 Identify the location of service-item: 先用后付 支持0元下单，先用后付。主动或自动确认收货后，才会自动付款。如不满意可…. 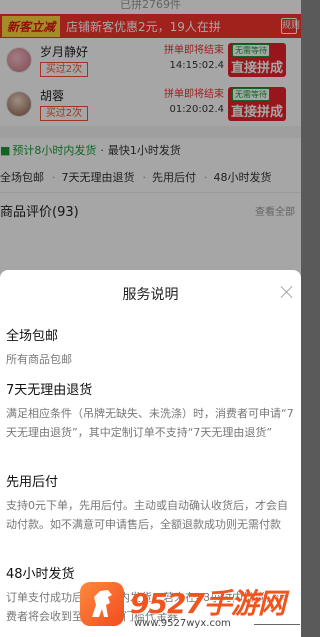
(150, 504).